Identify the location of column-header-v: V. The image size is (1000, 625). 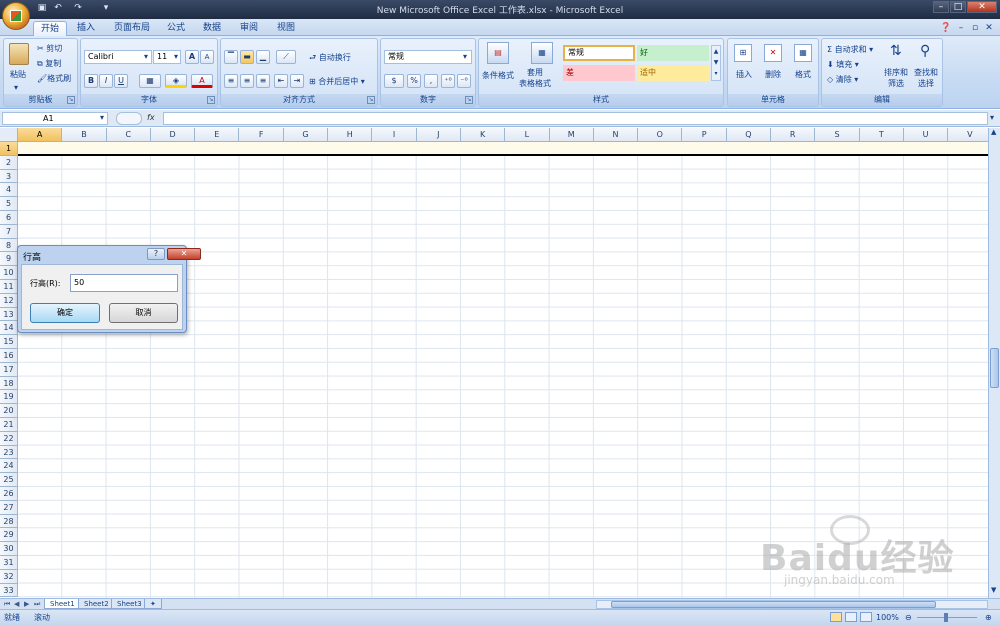
(968, 135).